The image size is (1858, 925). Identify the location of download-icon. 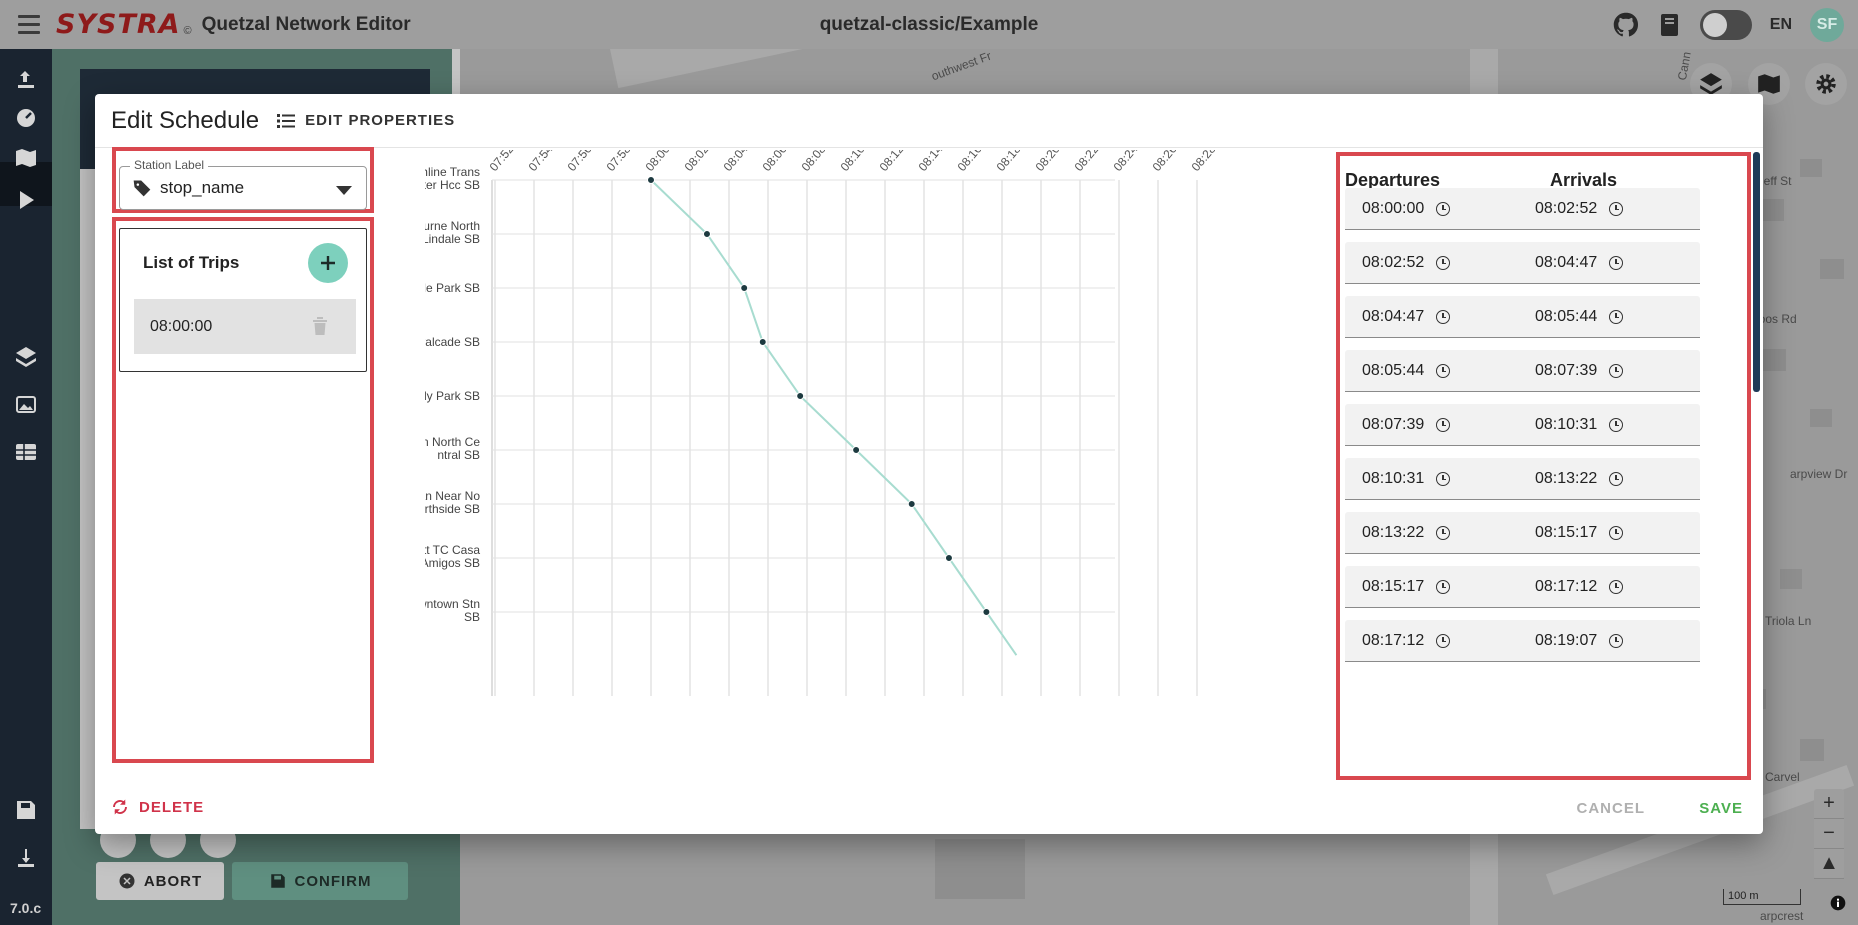
(26, 858).